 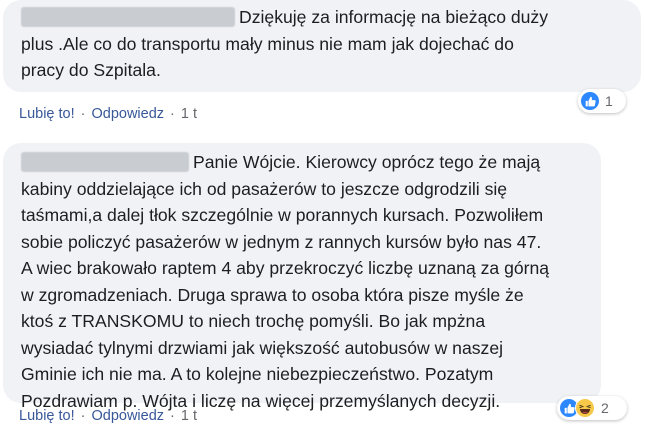 What do you see at coordinates (602, 101) in the screenshot?
I see `reactions-summary: 1` at bounding box center [602, 101].